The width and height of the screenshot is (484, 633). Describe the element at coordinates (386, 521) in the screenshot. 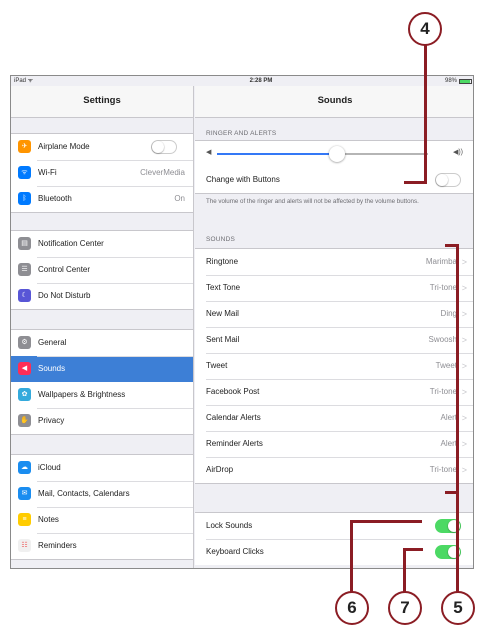

I see `callout-6-leader-h` at that location.